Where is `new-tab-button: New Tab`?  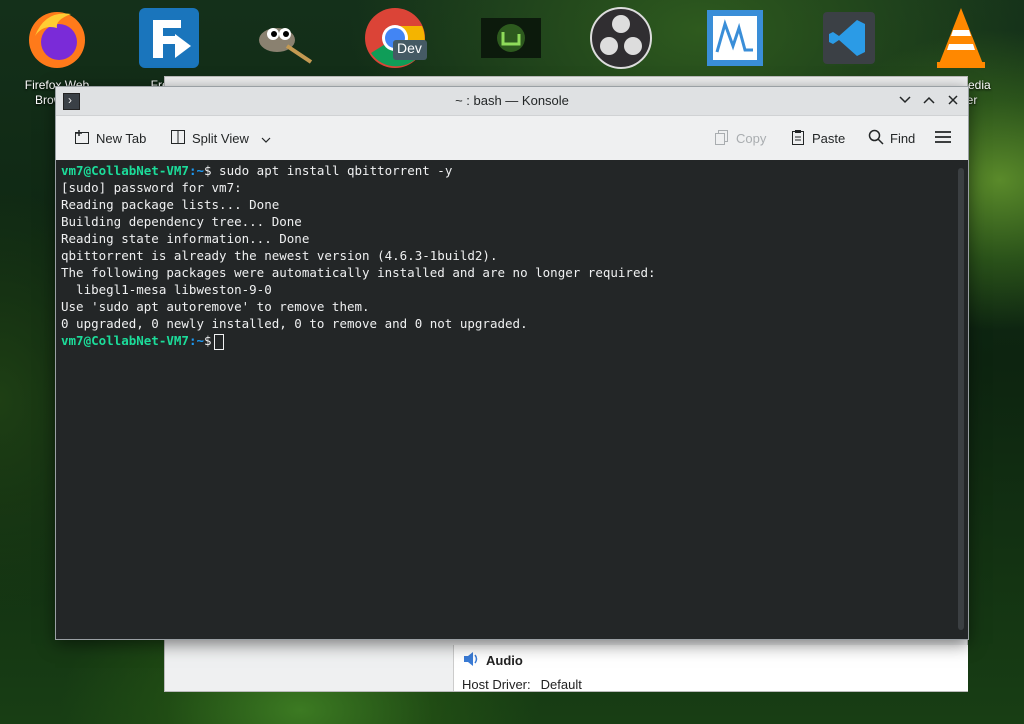 new-tab-button: New Tab is located at coordinates (110, 138).